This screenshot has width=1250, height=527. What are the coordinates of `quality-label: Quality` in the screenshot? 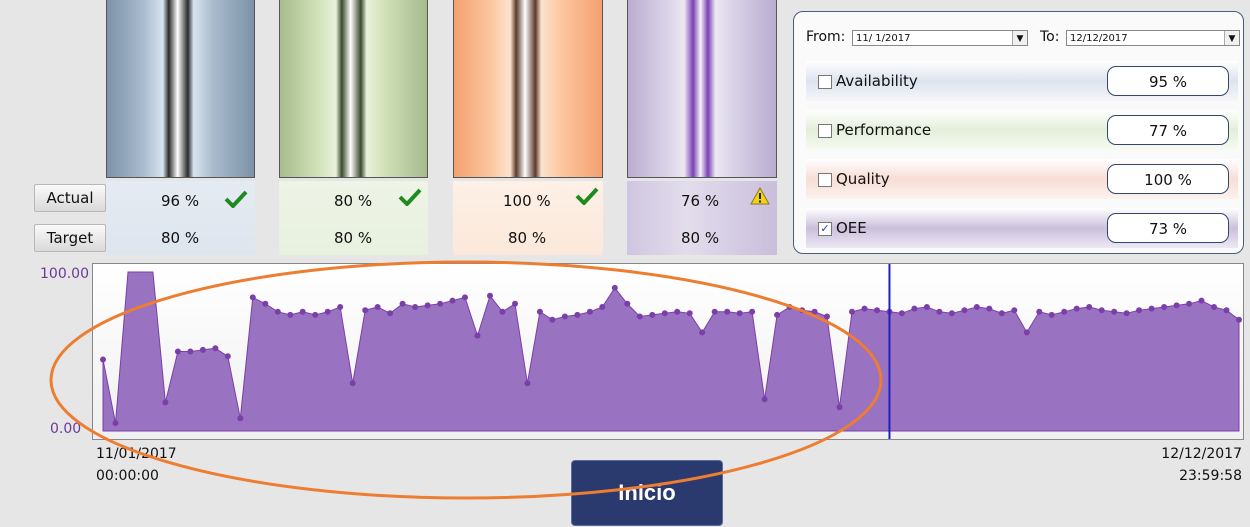 It's located at (863, 179).